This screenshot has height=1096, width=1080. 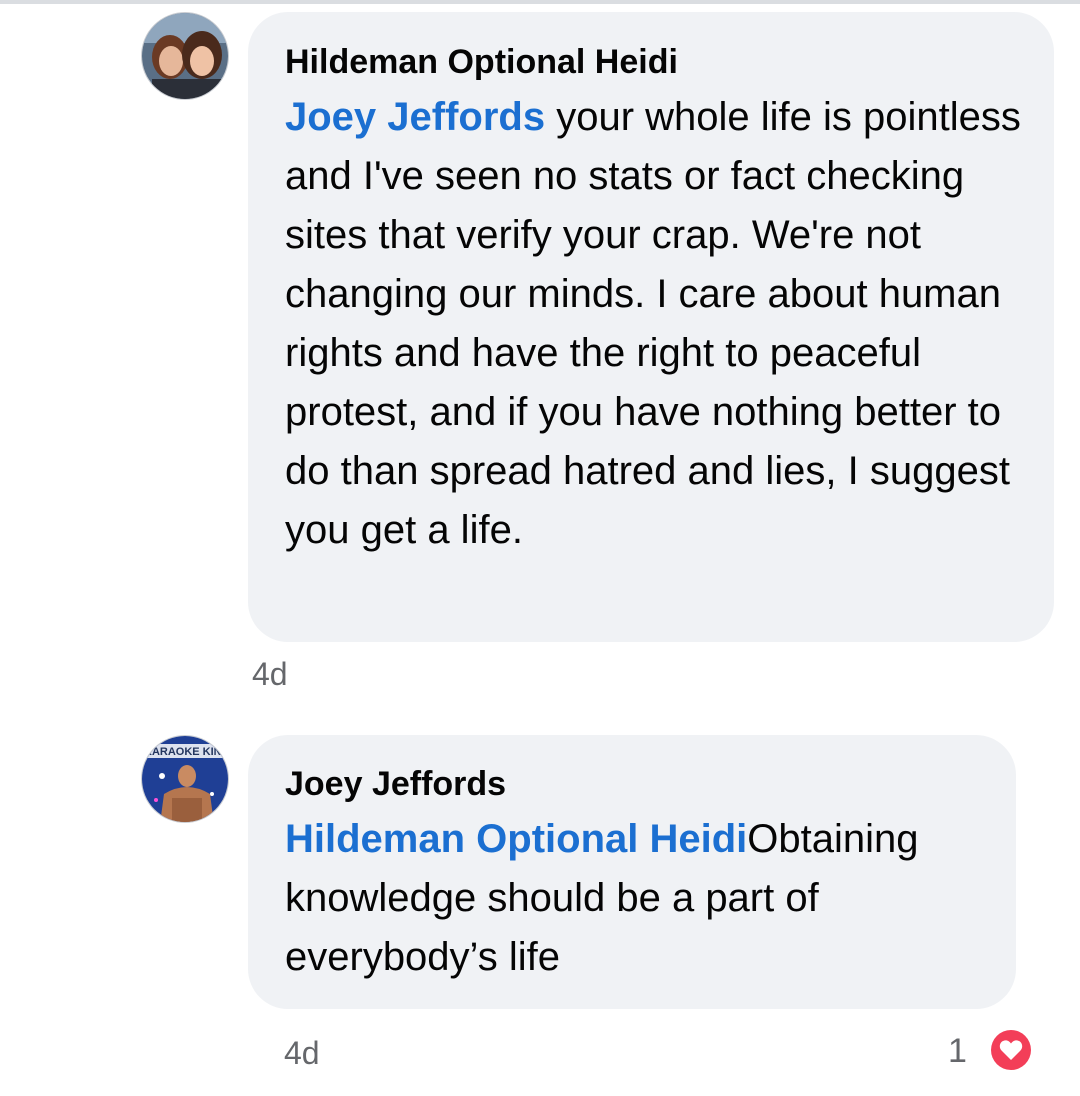 I want to click on comment-author: Hildeman Optional Heidi, so click(x=481, y=62).